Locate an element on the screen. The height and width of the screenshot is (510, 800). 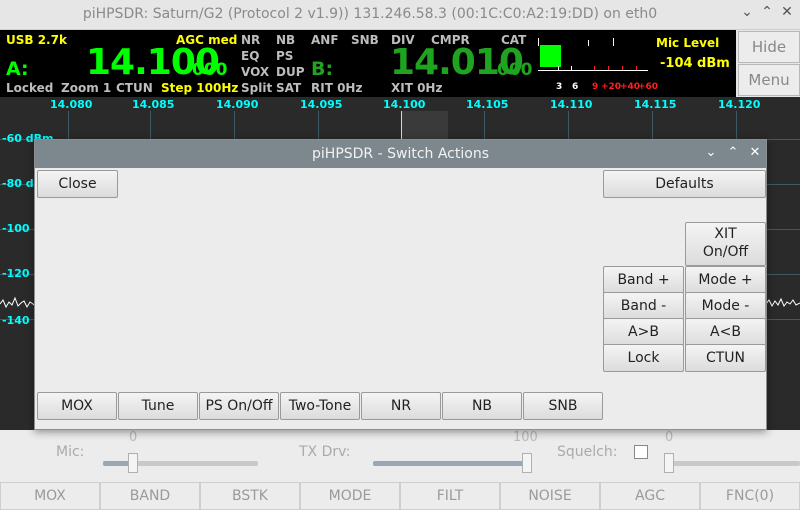
mic-level-value: -104 dBm is located at coordinates (695, 63).